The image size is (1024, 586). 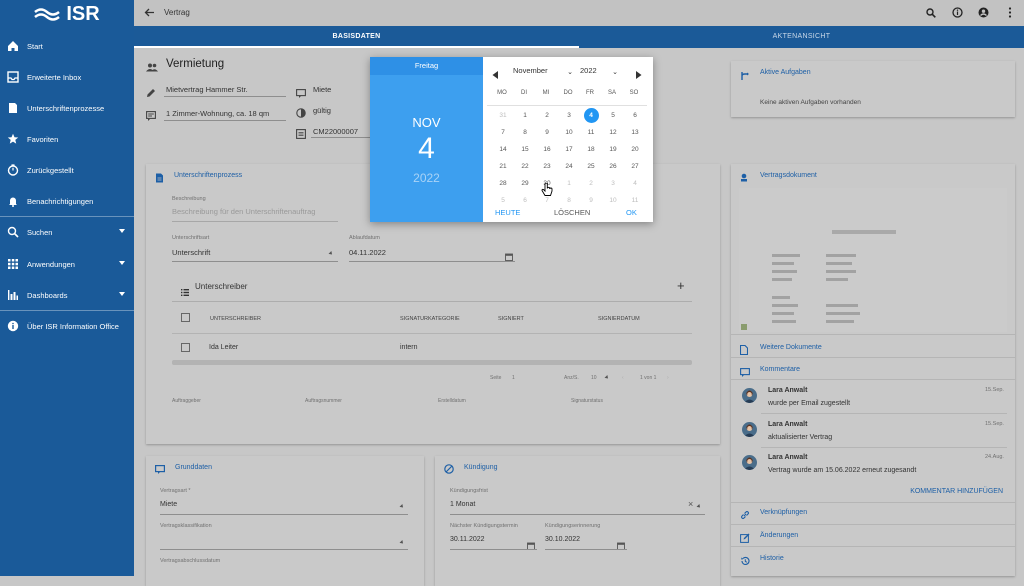 What do you see at coordinates (591, 149) in the screenshot?
I see `day-cell: 18` at bounding box center [591, 149].